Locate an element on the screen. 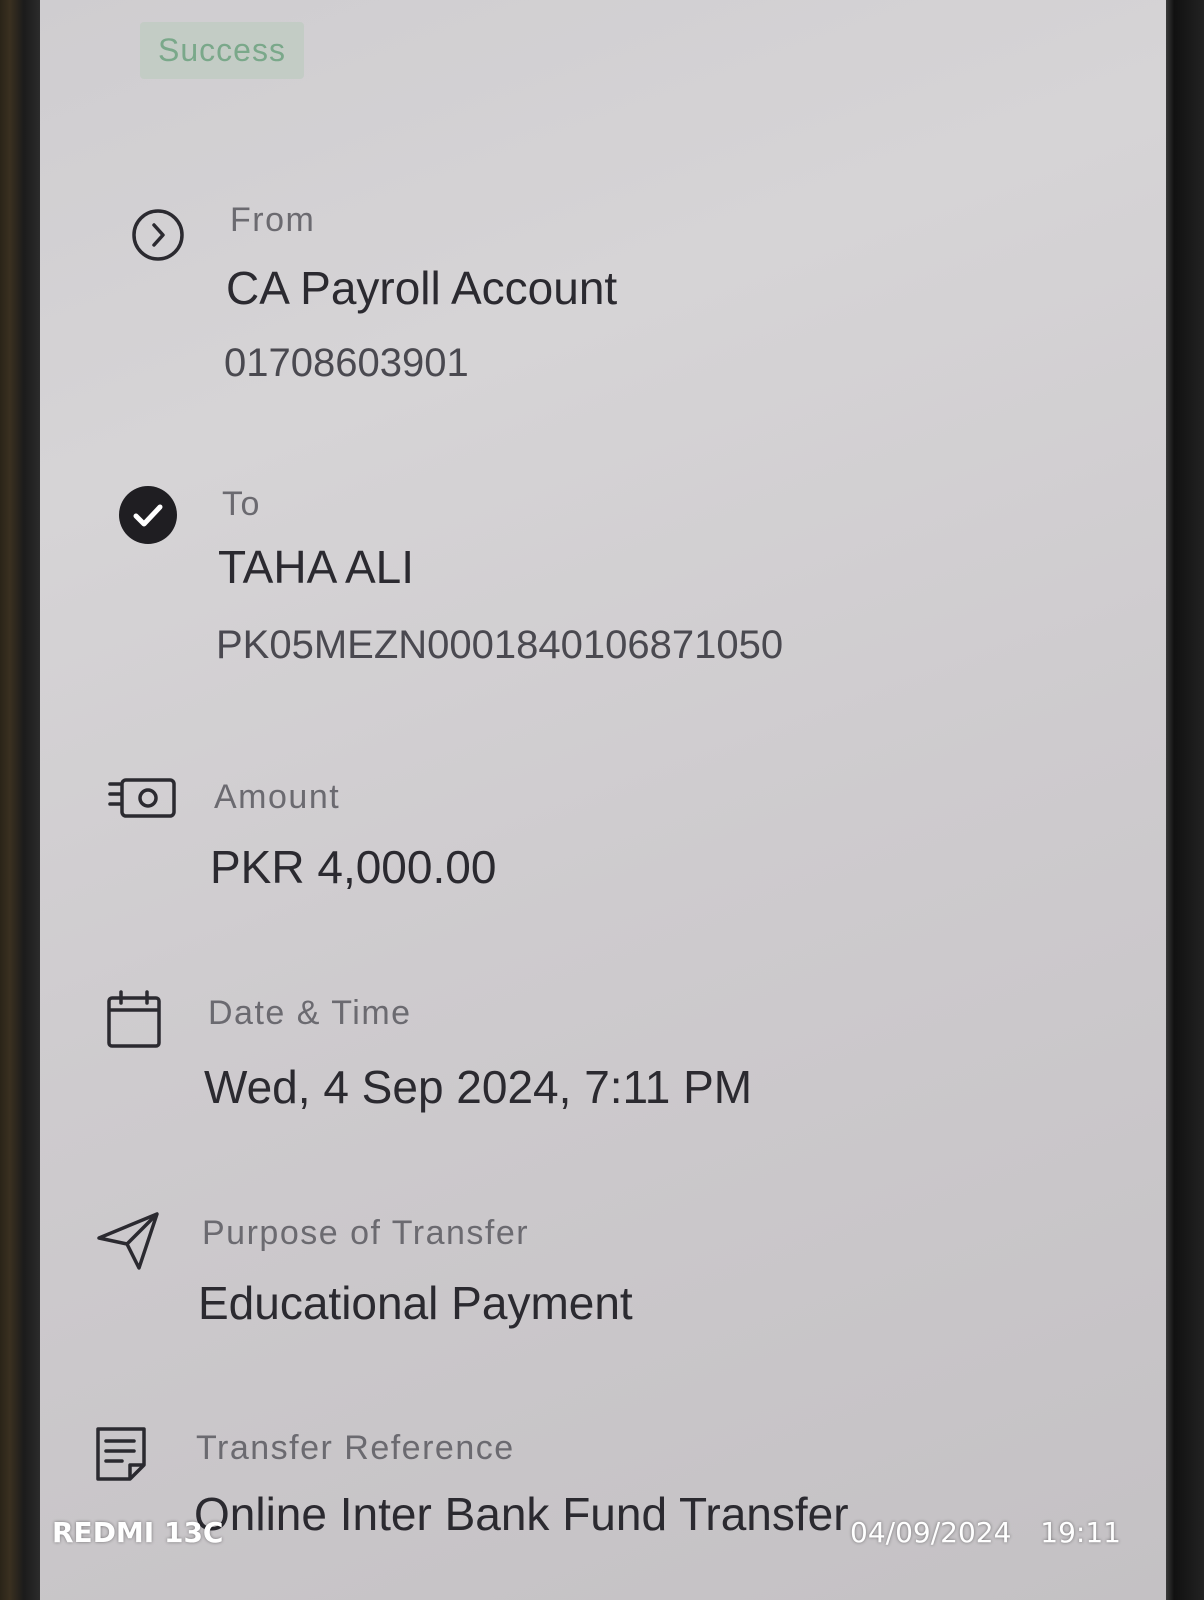 The height and width of the screenshot is (1600, 1204). check-circle-icon is located at coordinates (148, 515).